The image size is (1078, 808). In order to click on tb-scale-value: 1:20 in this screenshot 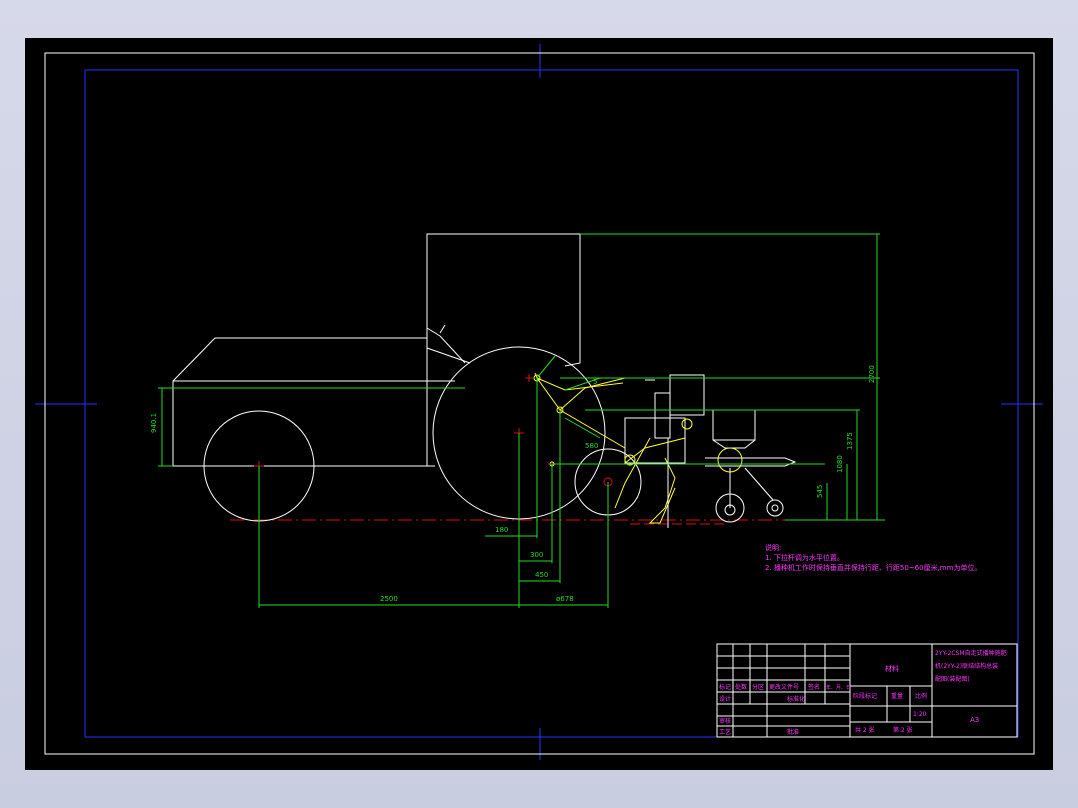, I will do `click(920, 714)`.